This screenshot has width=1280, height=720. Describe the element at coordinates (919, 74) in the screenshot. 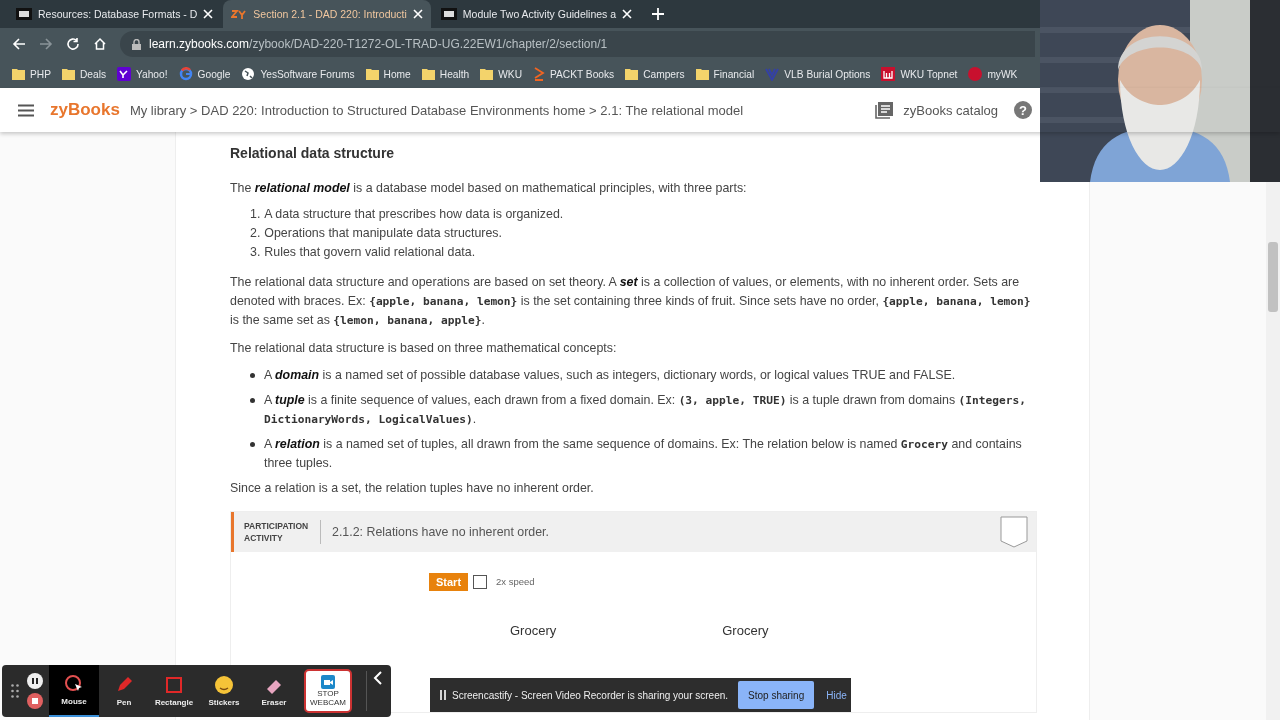

I see `bookmark: WKU Topnet` at that location.